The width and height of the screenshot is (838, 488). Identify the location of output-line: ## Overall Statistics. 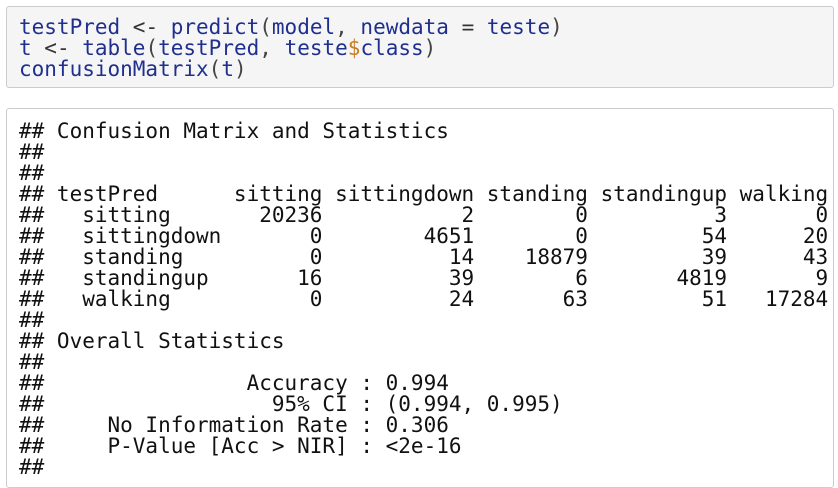
(152, 341).